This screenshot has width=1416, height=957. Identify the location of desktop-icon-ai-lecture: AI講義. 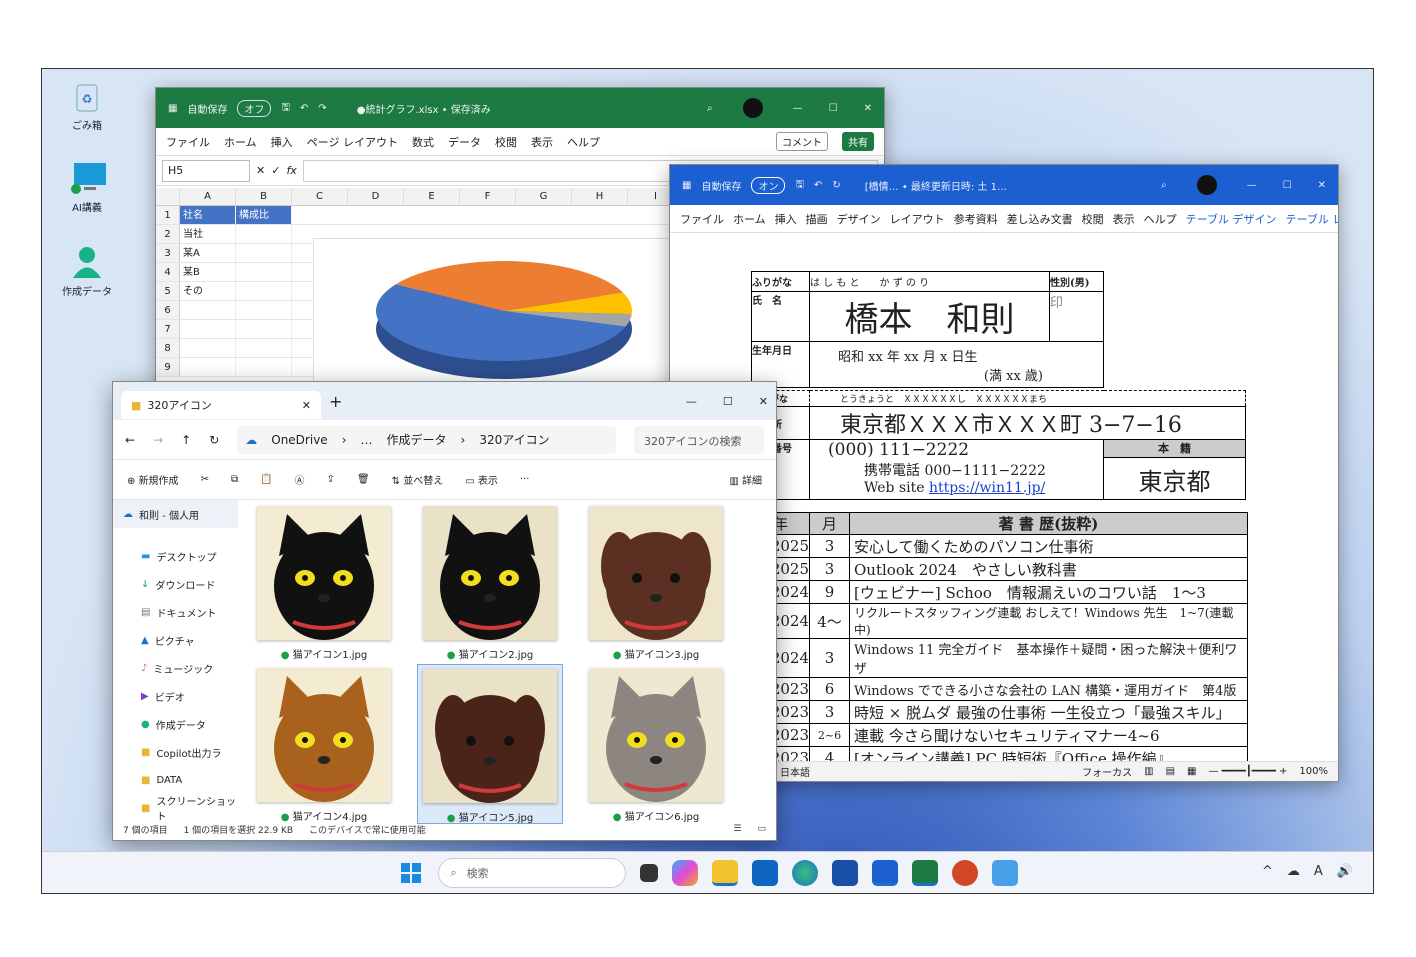
(87, 187).